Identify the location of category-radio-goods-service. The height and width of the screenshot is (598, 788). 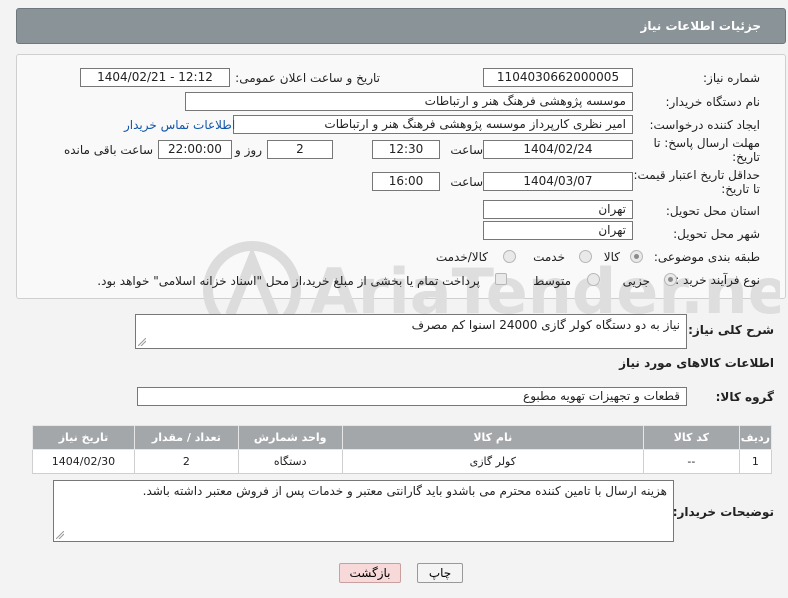
(509, 256).